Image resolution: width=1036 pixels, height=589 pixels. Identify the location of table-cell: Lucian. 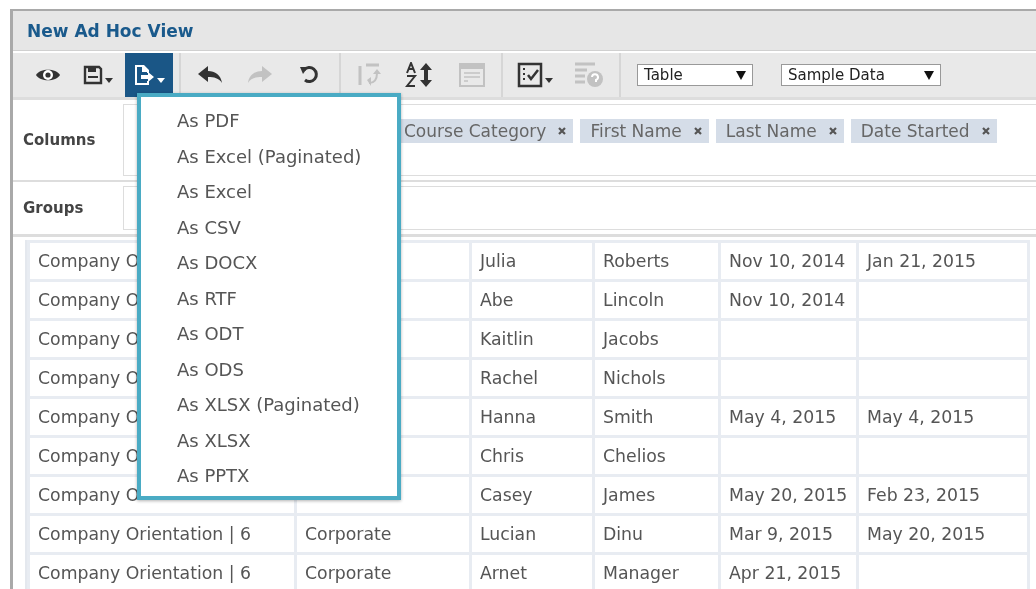
(532, 534).